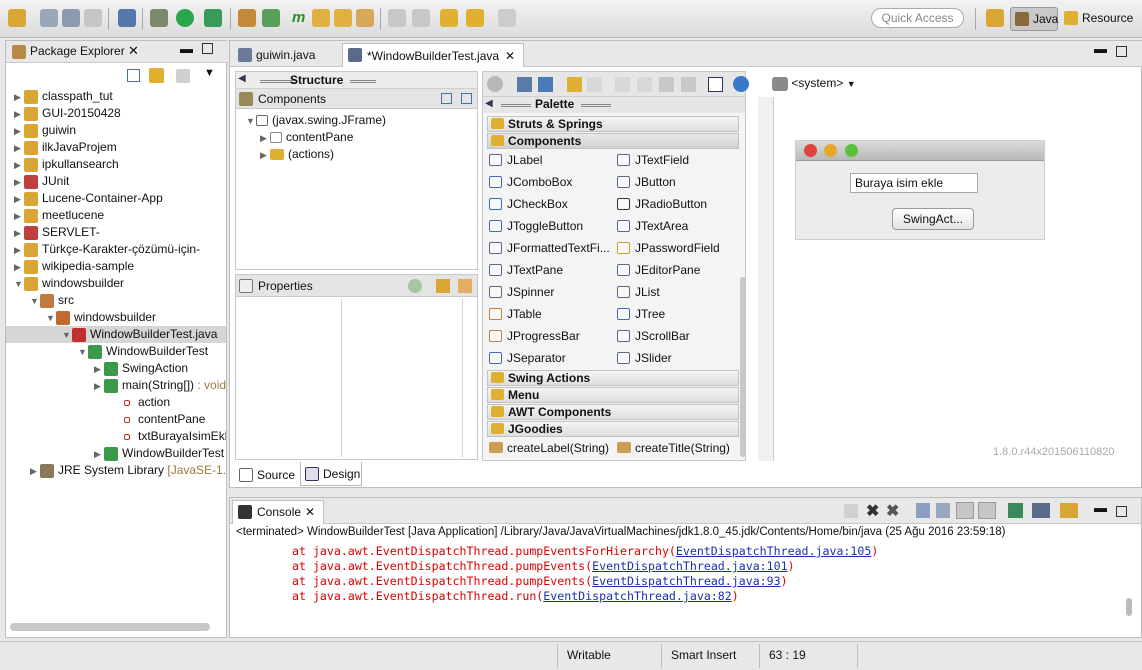 The image size is (1142, 670). Describe the element at coordinates (872, 511) in the screenshot. I see `remove-launch-icon: ✖` at that location.